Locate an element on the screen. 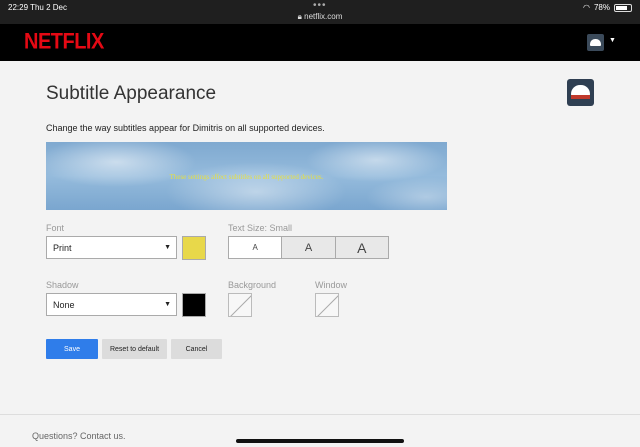 This screenshot has height=447, width=640. avatar-cap-bill is located at coordinates (580, 97).